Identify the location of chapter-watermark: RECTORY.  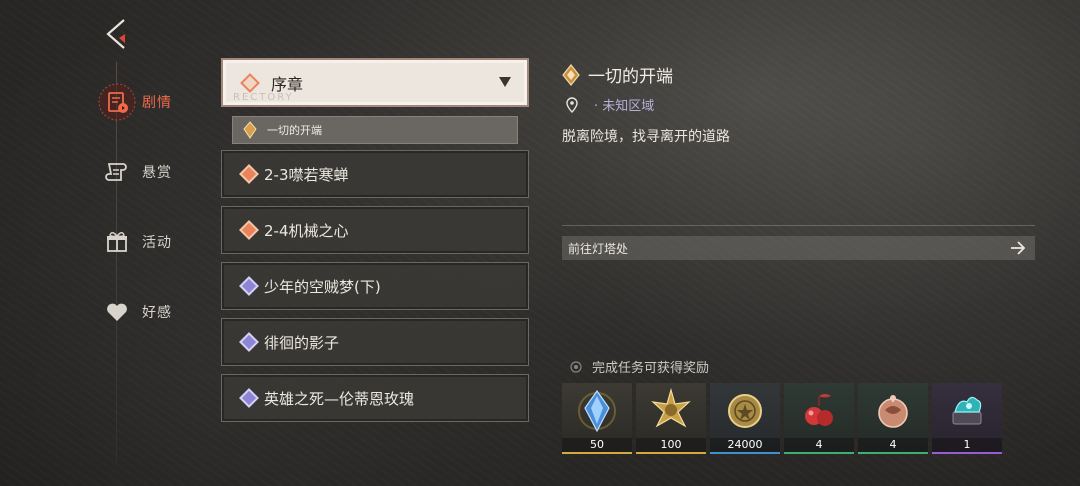
(263, 97).